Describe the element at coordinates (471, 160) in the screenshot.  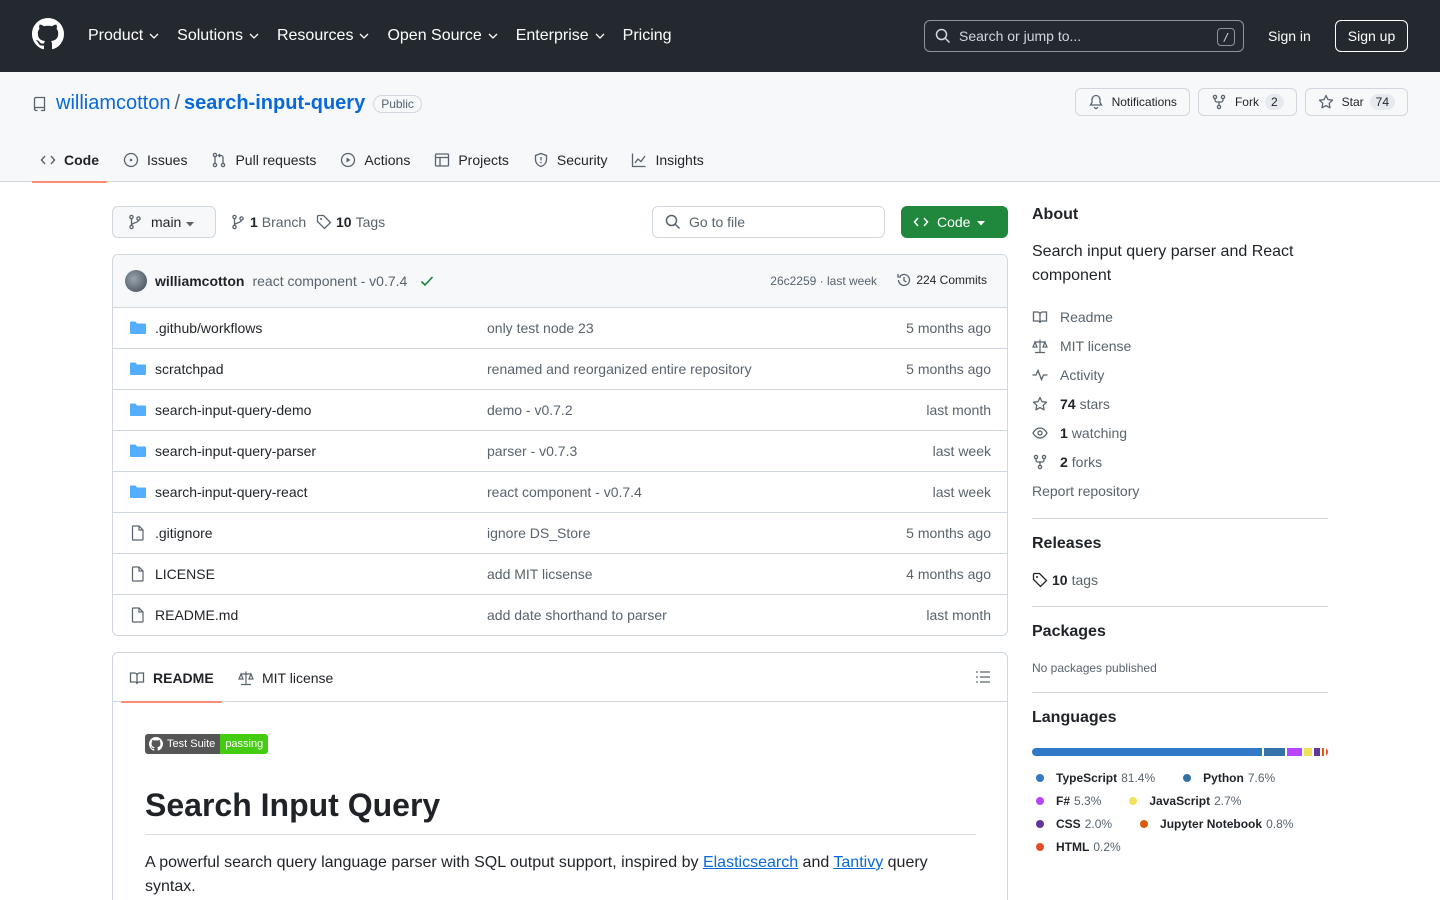
I see `tab-projects: Projects` at that location.